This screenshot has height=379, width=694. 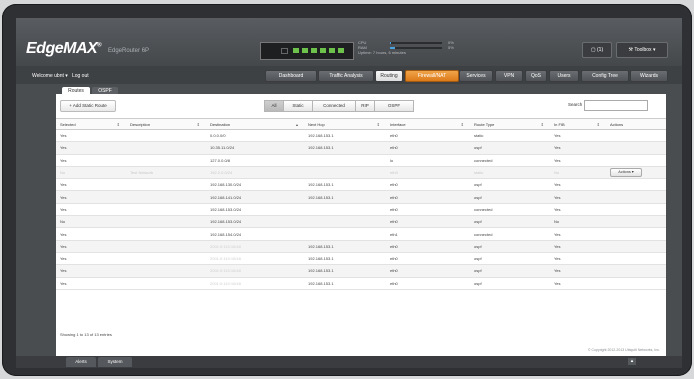 What do you see at coordinates (432, 76) in the screenshot?
I see `nav-firewall-nat: Firewall/NAT` at bounding box center [432, 76].